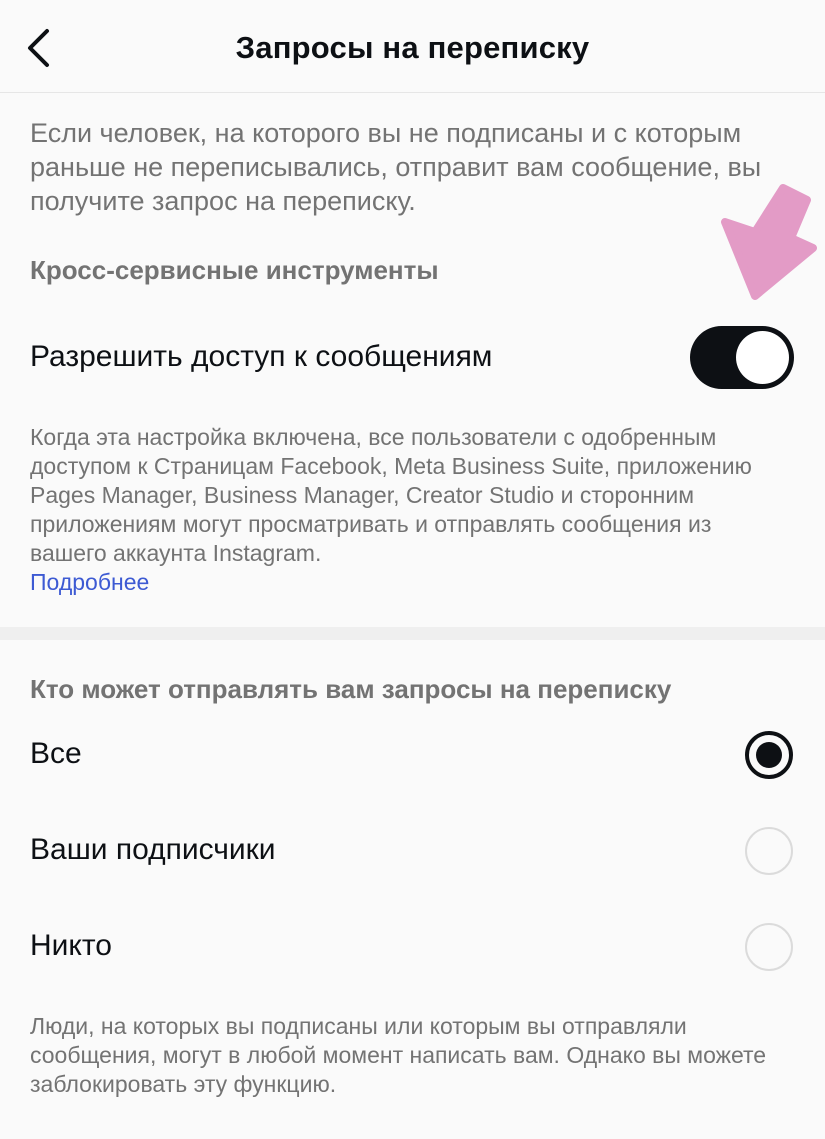  I want to click on option-label: Никто, so click(71, 945).